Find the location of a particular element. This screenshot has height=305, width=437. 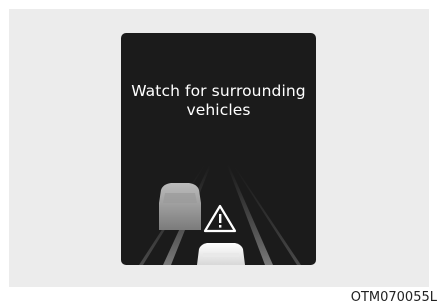

own-car-icon is located at coordinates (221, 254).